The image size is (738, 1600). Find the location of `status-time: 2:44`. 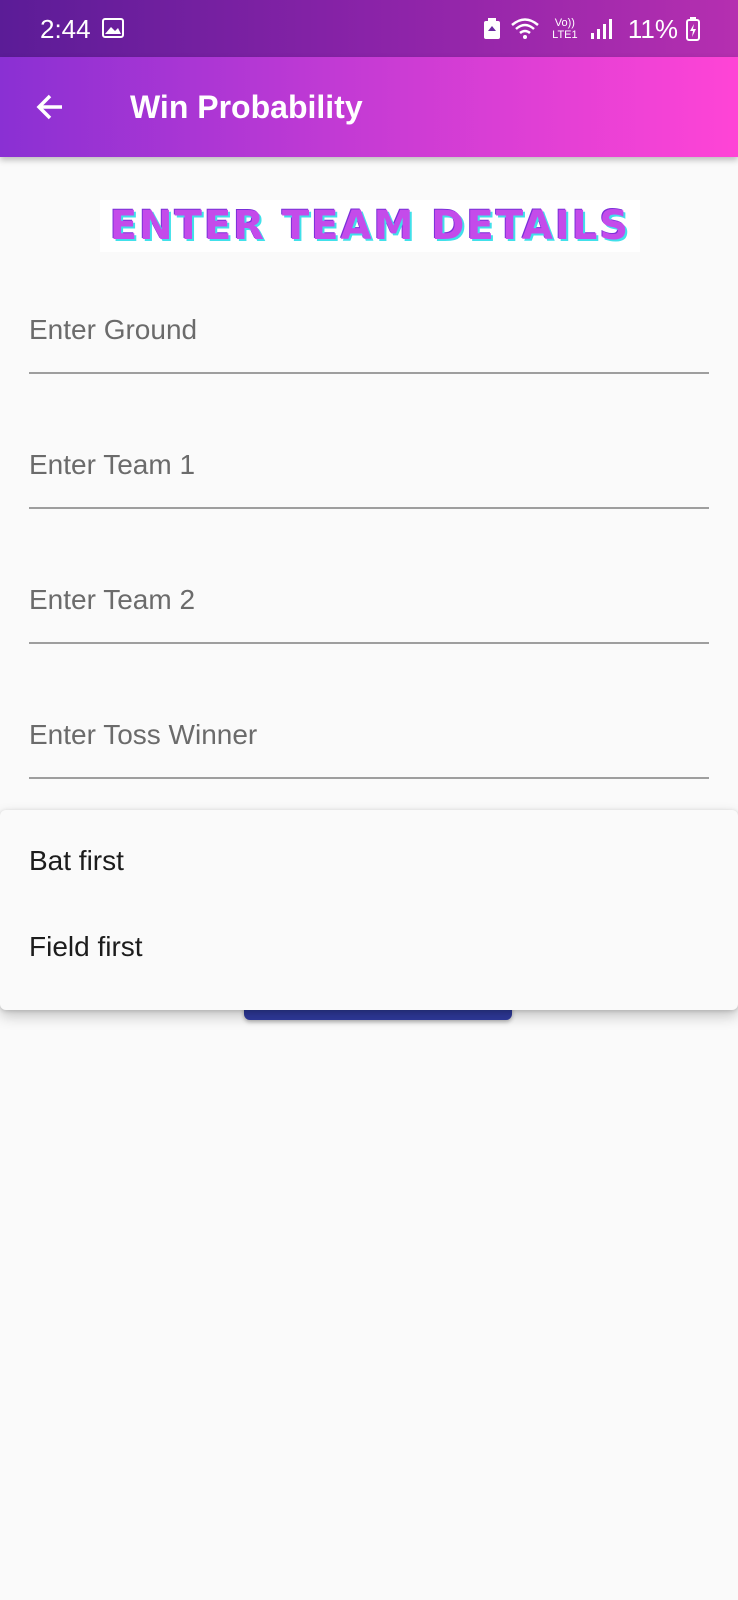

status-time: 2:44 is located at coordinates (65, 29).